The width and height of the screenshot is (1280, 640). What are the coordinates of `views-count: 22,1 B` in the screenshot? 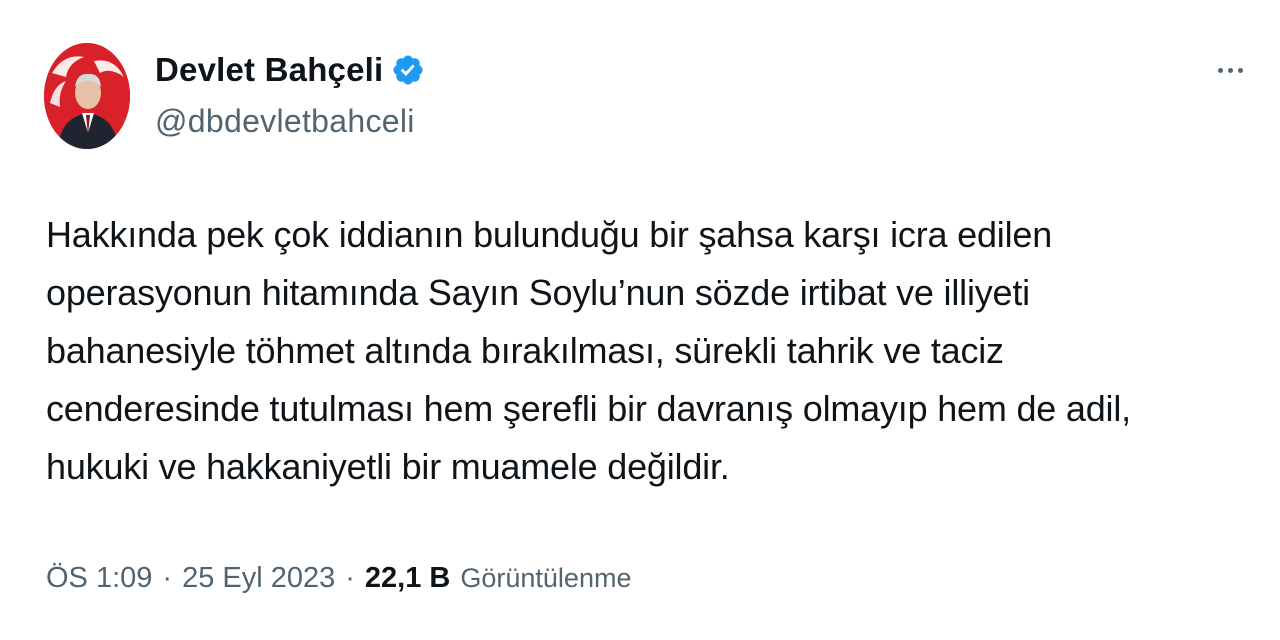 It's located at (407, 578).